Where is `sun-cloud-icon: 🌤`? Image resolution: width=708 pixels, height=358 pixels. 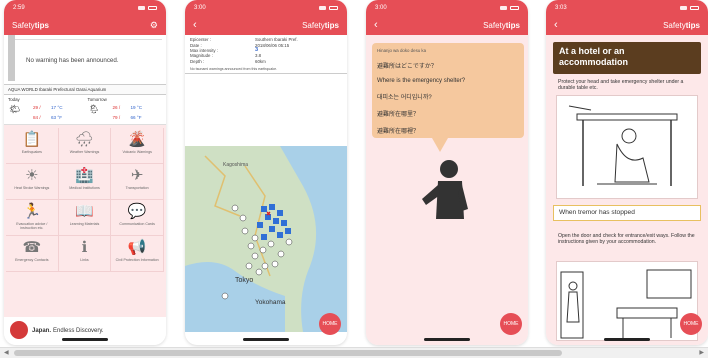 sun-cloud-icon: 🌤 is located at coordinates (15, 109).